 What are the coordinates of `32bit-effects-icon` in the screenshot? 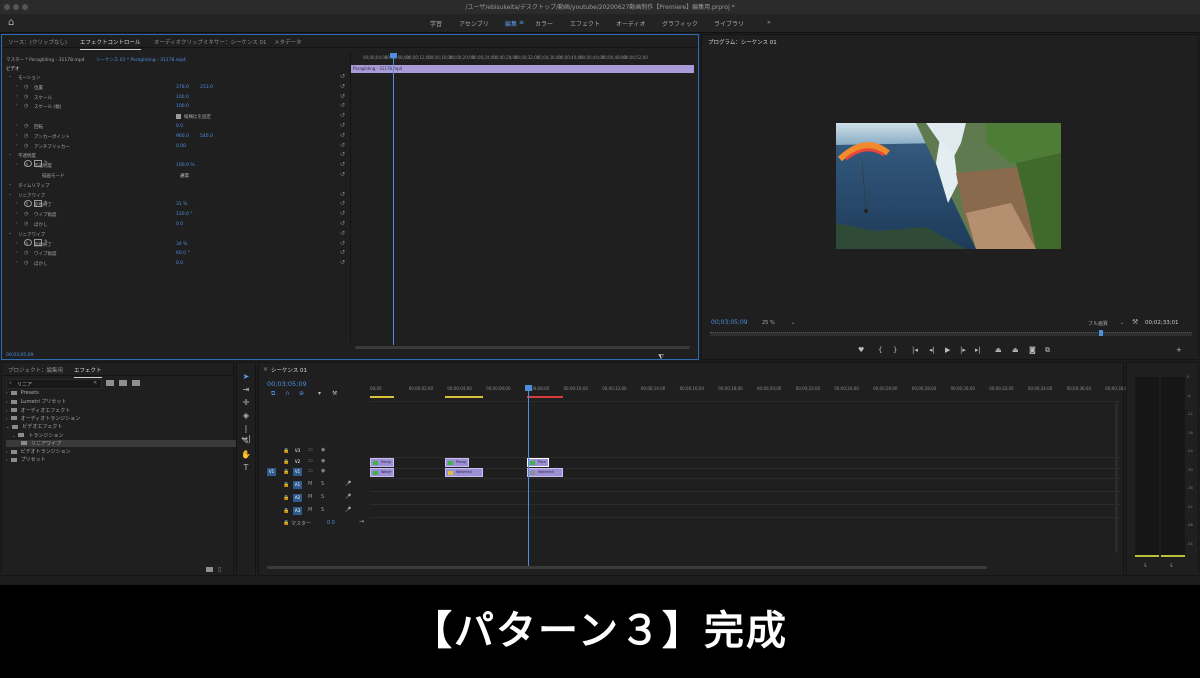 It's located at (123, 383).